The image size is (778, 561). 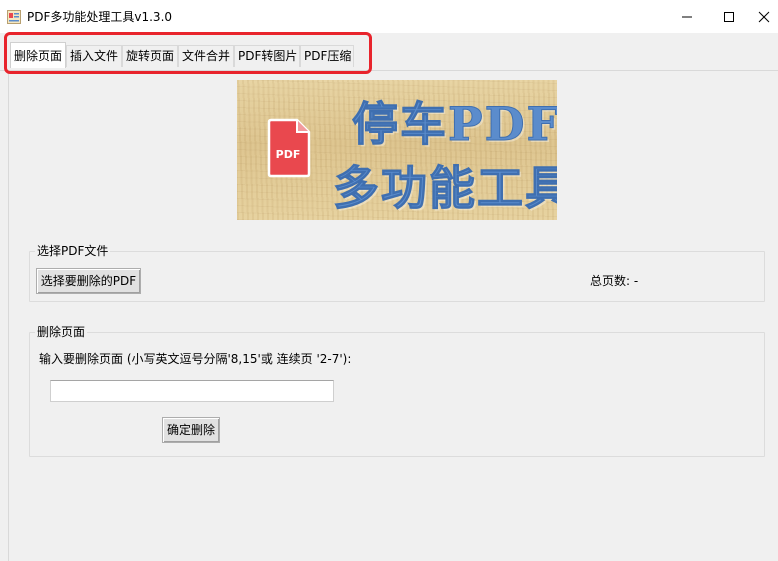 What do you see at coordinates (150, 56) in the screenshot?
I see `tab-rotate-pages: 旋转页面` at bounding box center [150, 56].